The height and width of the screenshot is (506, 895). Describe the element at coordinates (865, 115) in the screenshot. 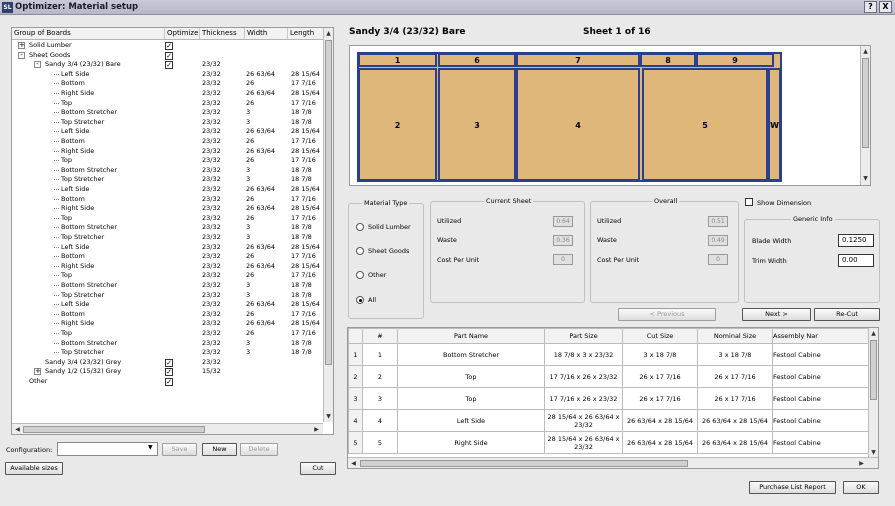

I see `sheet-vscroll: ▲ ▼` at that location.